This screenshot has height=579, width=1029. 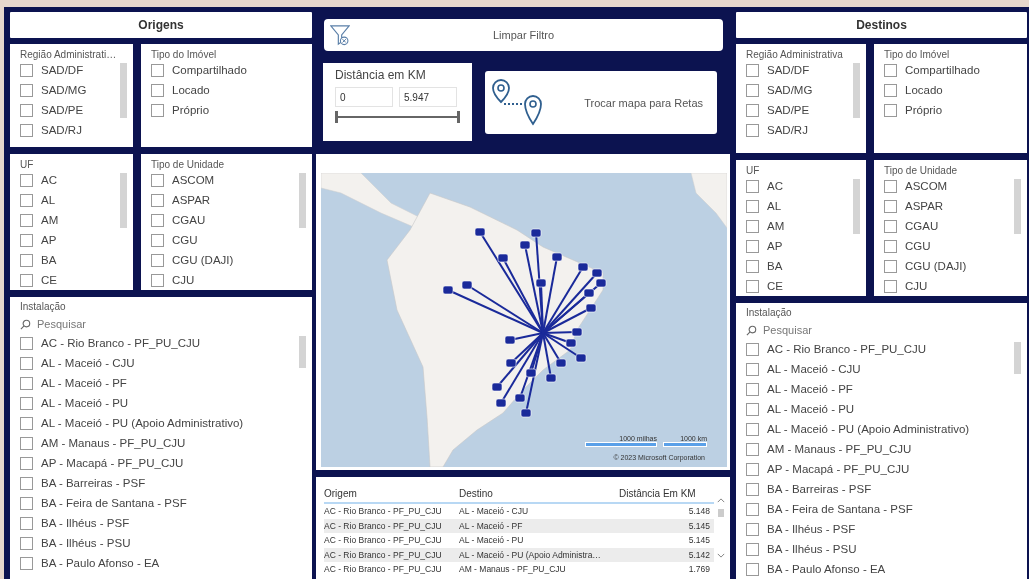 What do you see at coordinates (159, 363) in the screenshot?
I see `filter-option: AL - Maceió - CJU` at bounding box center [159, 363].